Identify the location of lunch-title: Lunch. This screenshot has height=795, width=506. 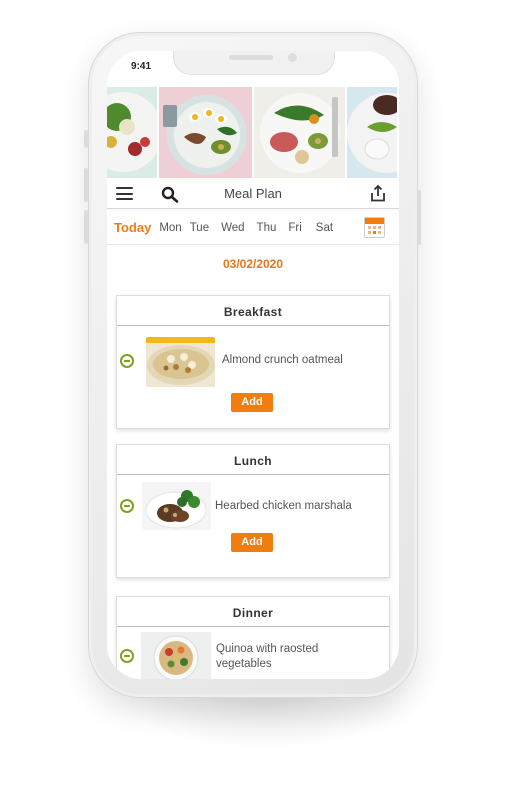
(253, 460).